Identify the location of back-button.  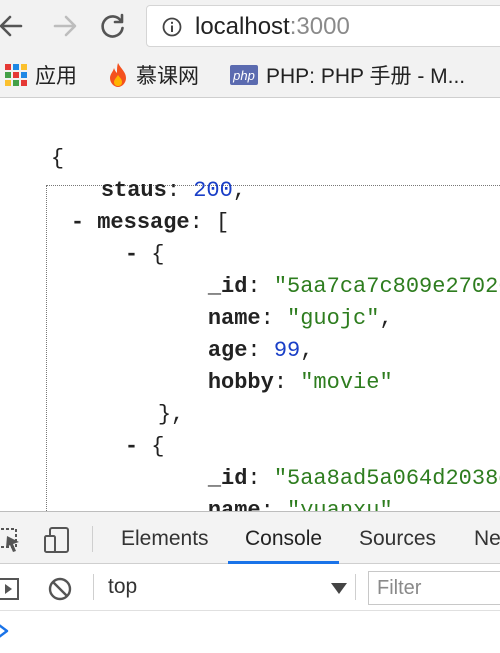
(15, 26).